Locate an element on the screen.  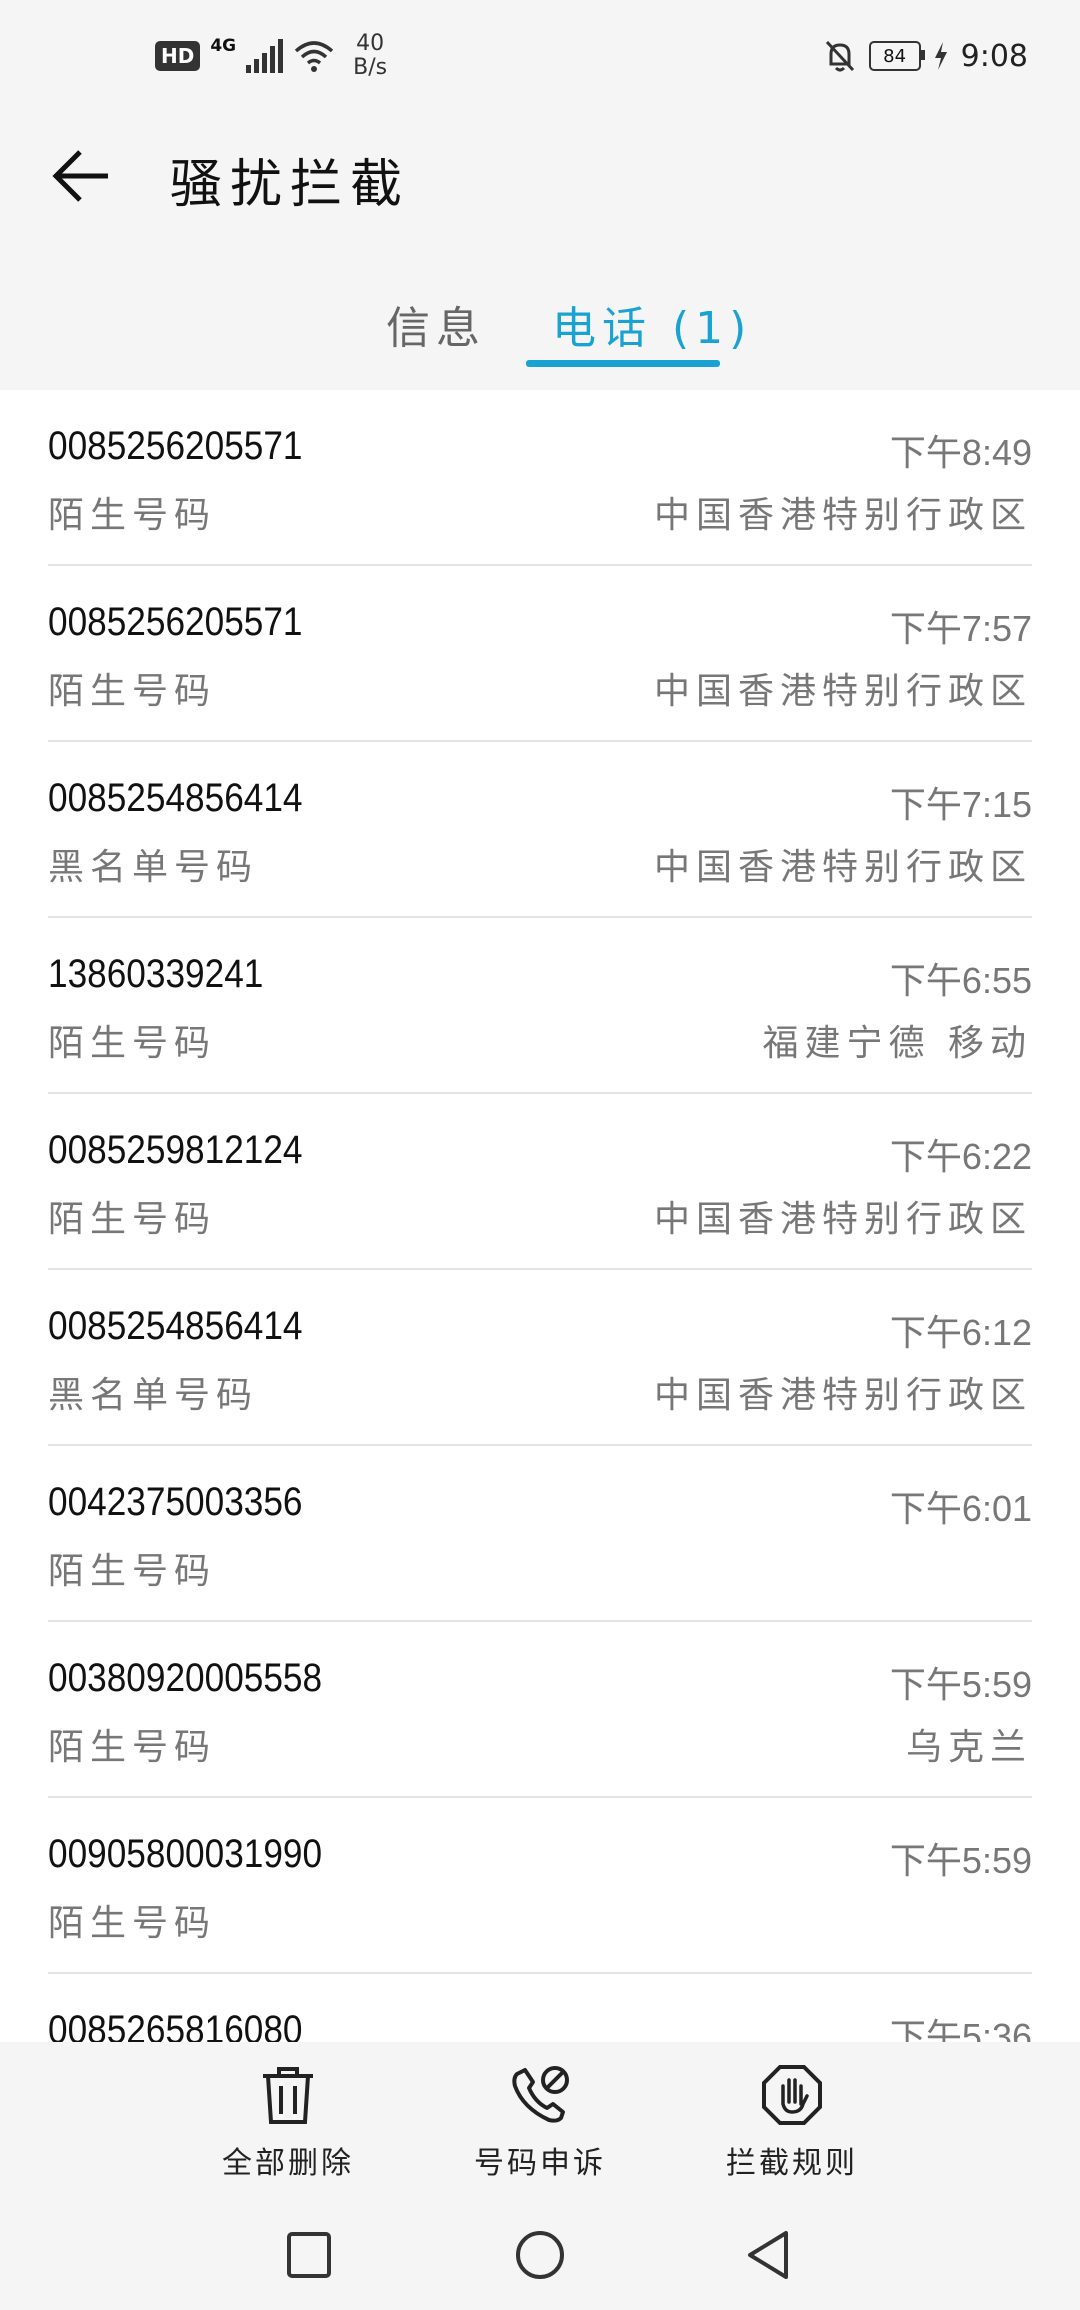
call-number: 0085259812124 is located at coordinates (175, 1150).